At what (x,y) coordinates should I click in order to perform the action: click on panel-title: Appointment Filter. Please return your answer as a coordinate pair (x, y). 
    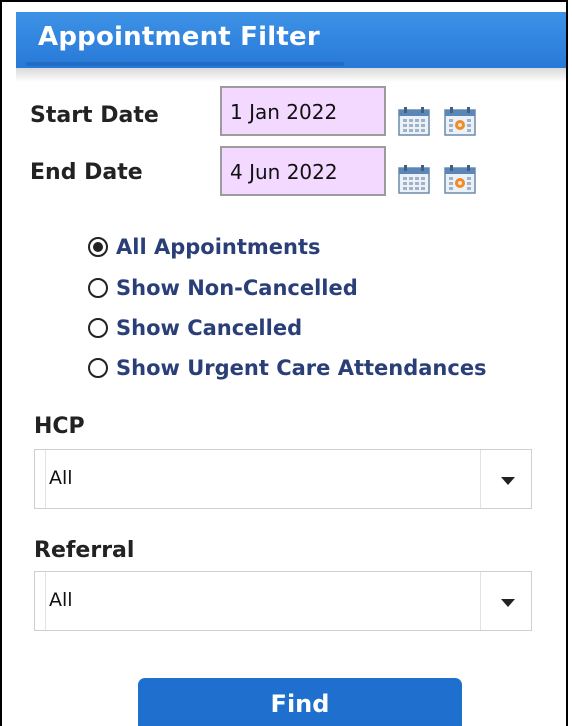
    Looking at the image, I should click on (179, 37).